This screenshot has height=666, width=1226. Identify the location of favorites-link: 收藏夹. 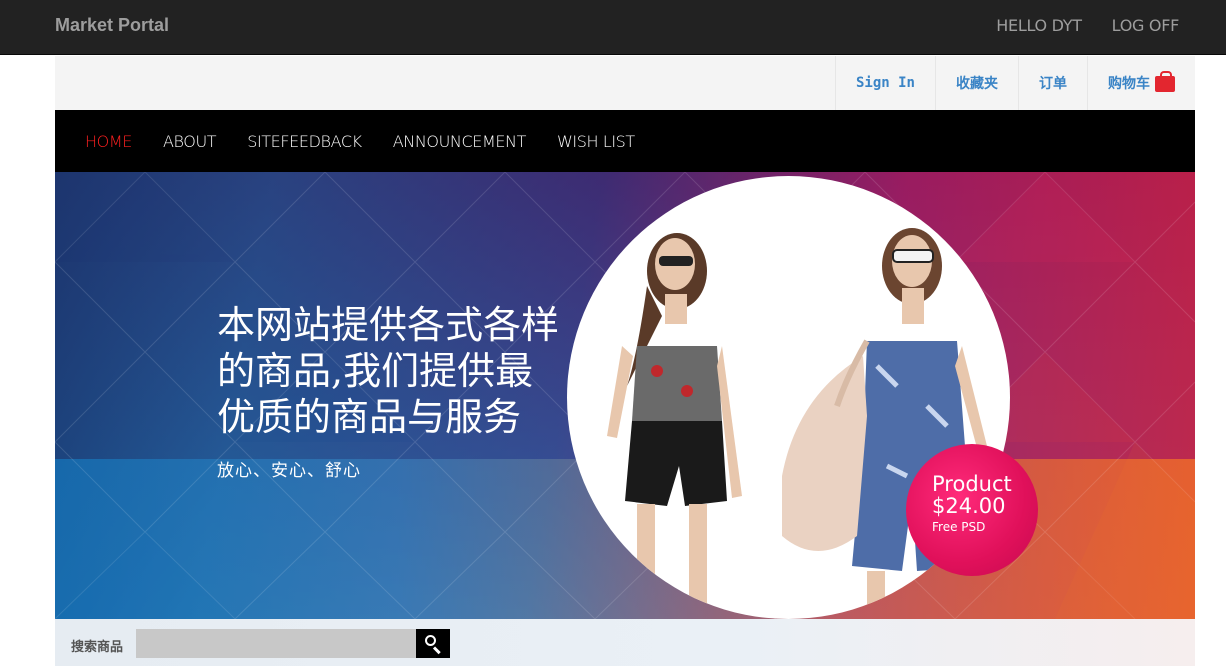
(976, 83).